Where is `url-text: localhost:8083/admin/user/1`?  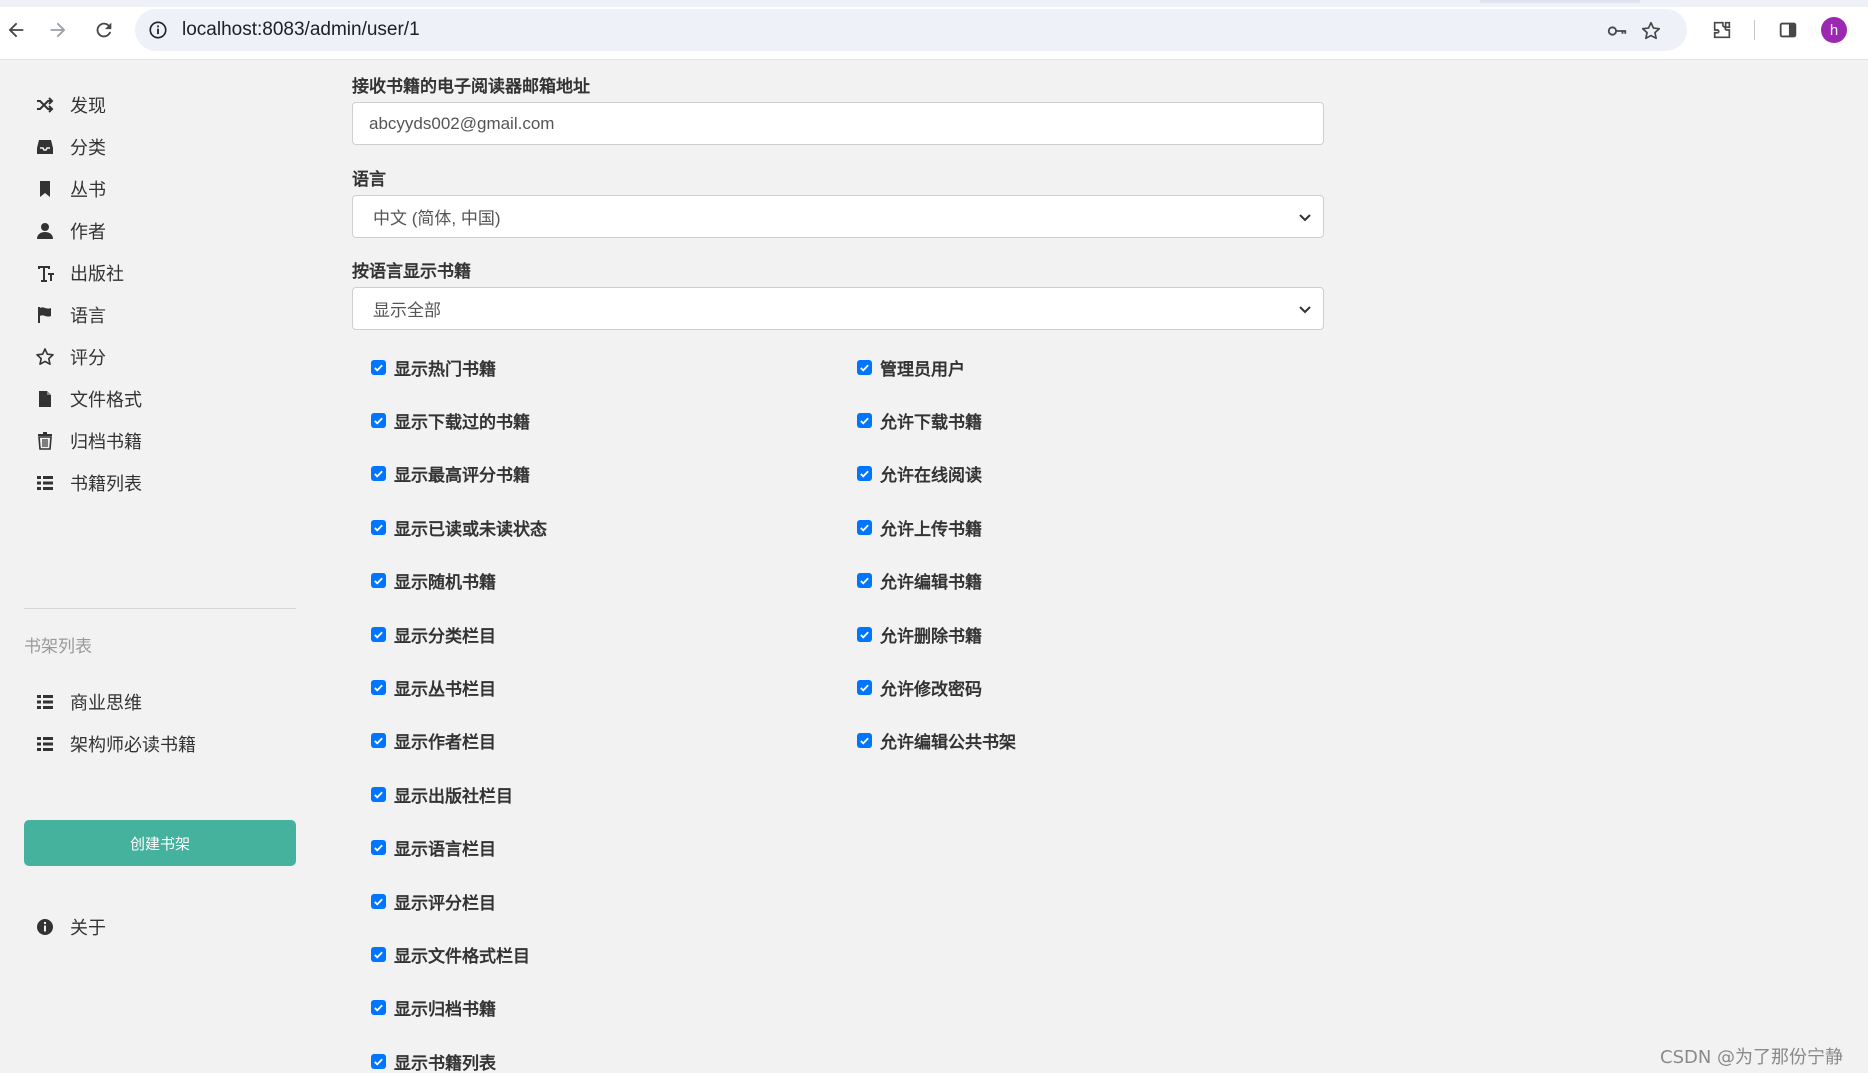 url-text: localhost:8083/admin/user/1 is located at coordinates (301, 30).